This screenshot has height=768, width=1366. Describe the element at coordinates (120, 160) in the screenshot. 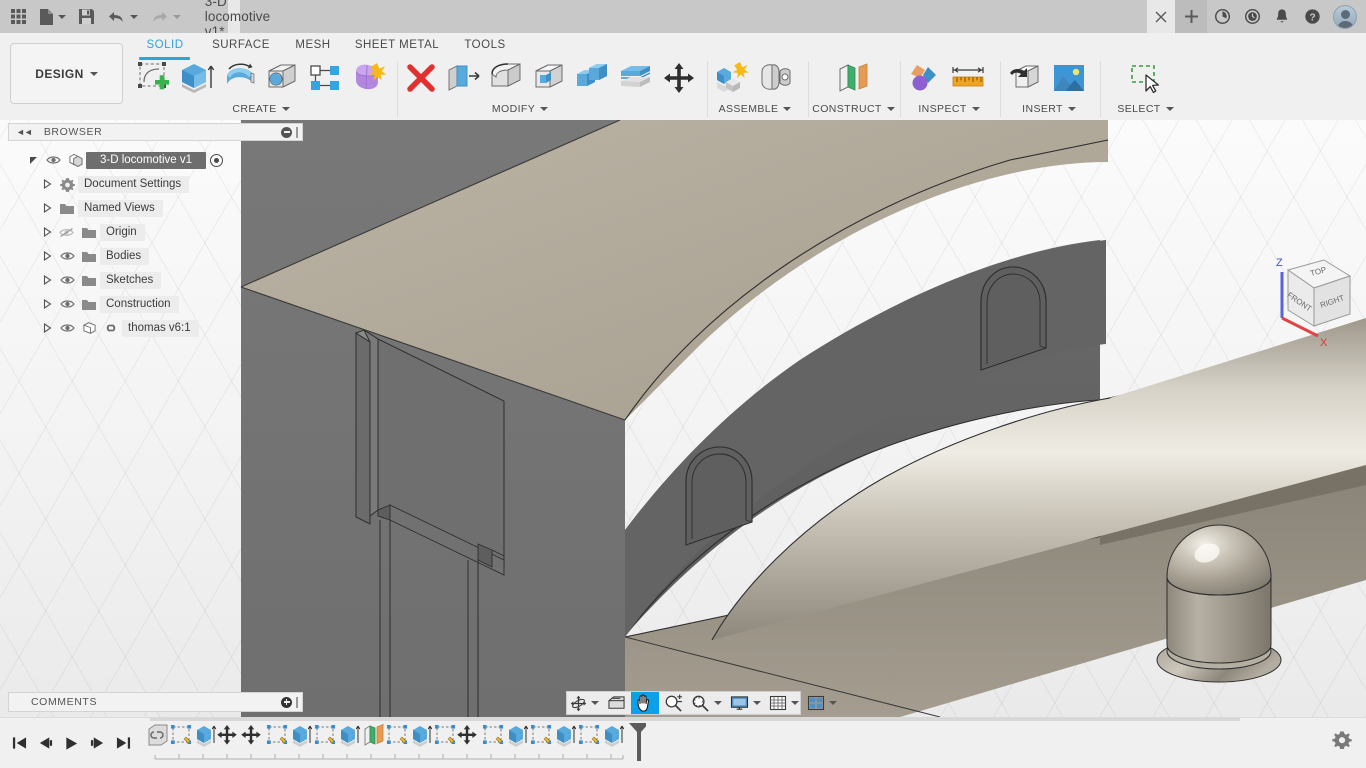

I see `tree-node-root: 3-D locomotive v1` at that location.